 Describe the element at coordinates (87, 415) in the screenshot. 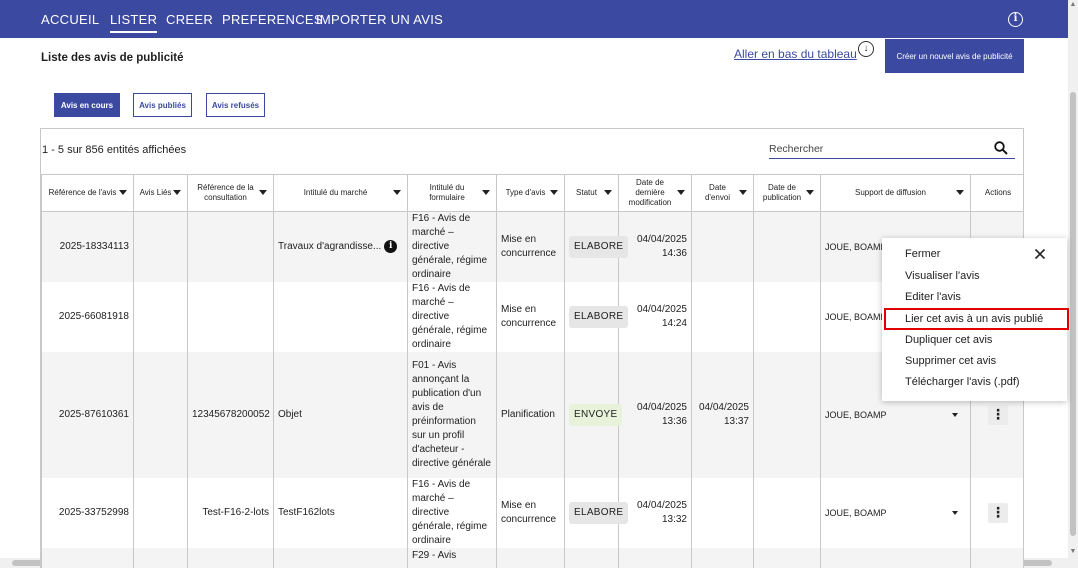

I see `cell-reference: 2025-87610361` at that location.